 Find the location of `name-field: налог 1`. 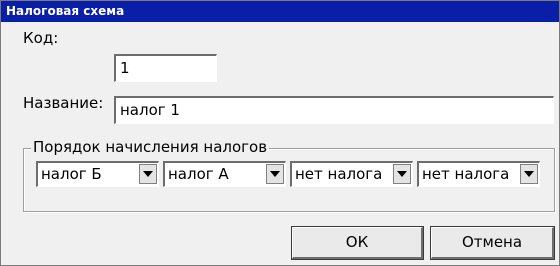

name-field: налог 1 is located at coordinates (334, 110).